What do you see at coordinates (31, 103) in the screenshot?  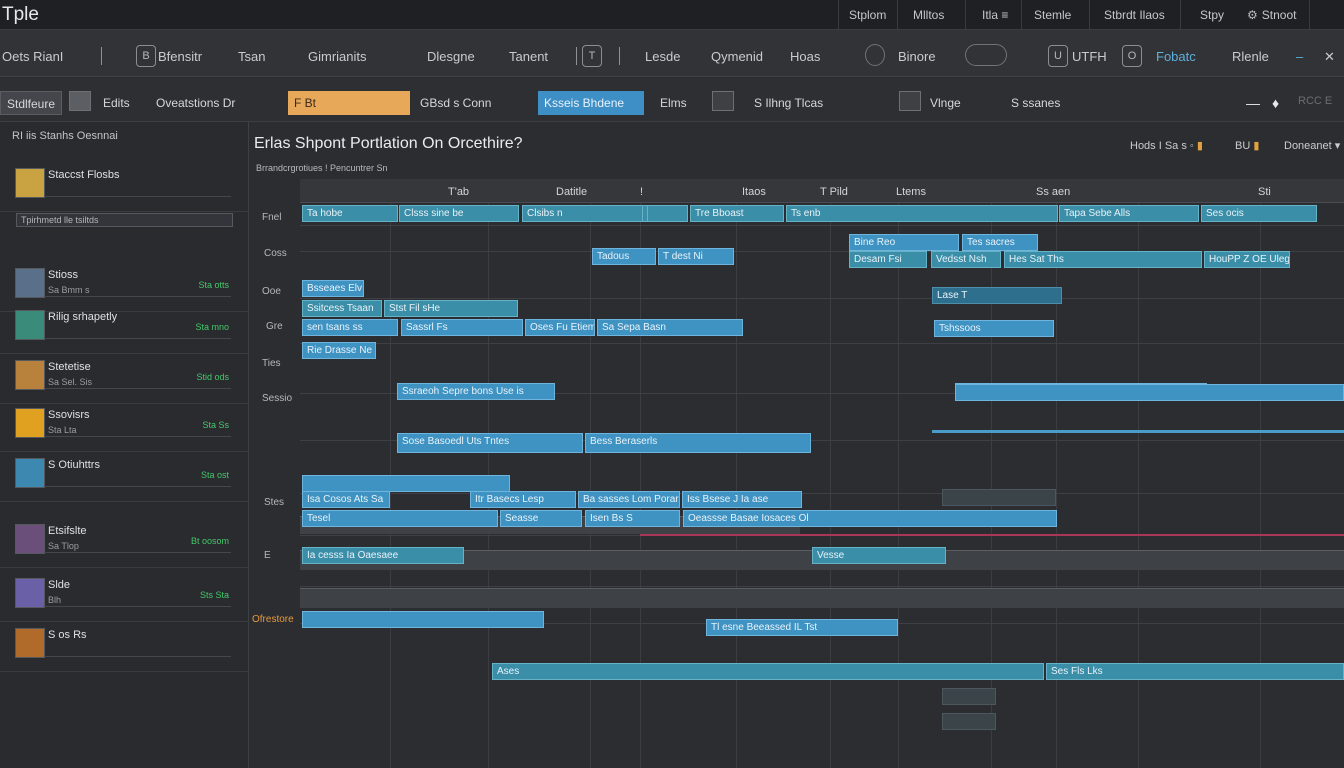 I see `toolbar-first-button: Stdlfeure` at bounding box center [31, 103].